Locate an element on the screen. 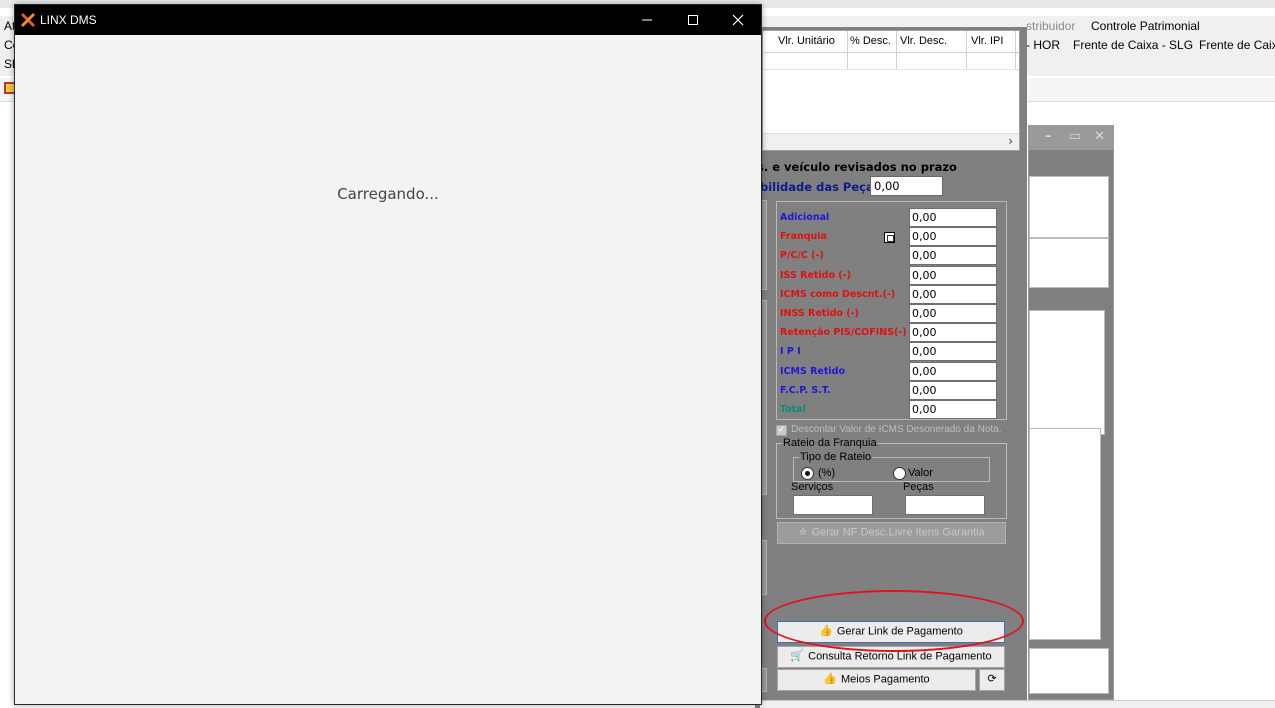 The image size is (1275, 708). gerar-nf-garantia-button: ✮ Gerar NF Desc.Livre Itens Garantia is located at coordinates (891, 533).